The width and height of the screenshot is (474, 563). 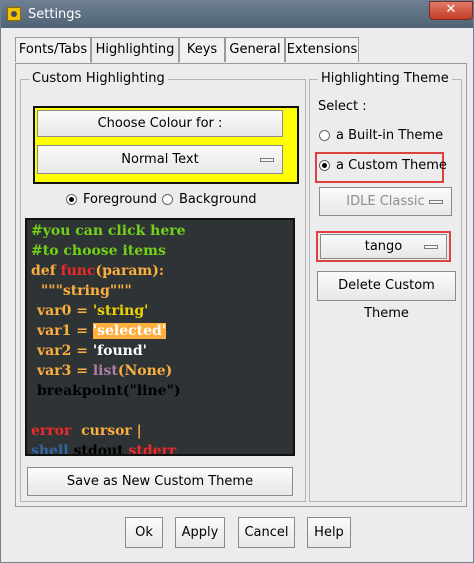 What do you see at coordinates (266, 532) in the screenshot?
I see `cancel-button: Cancel` at bounding box center [266, 532].